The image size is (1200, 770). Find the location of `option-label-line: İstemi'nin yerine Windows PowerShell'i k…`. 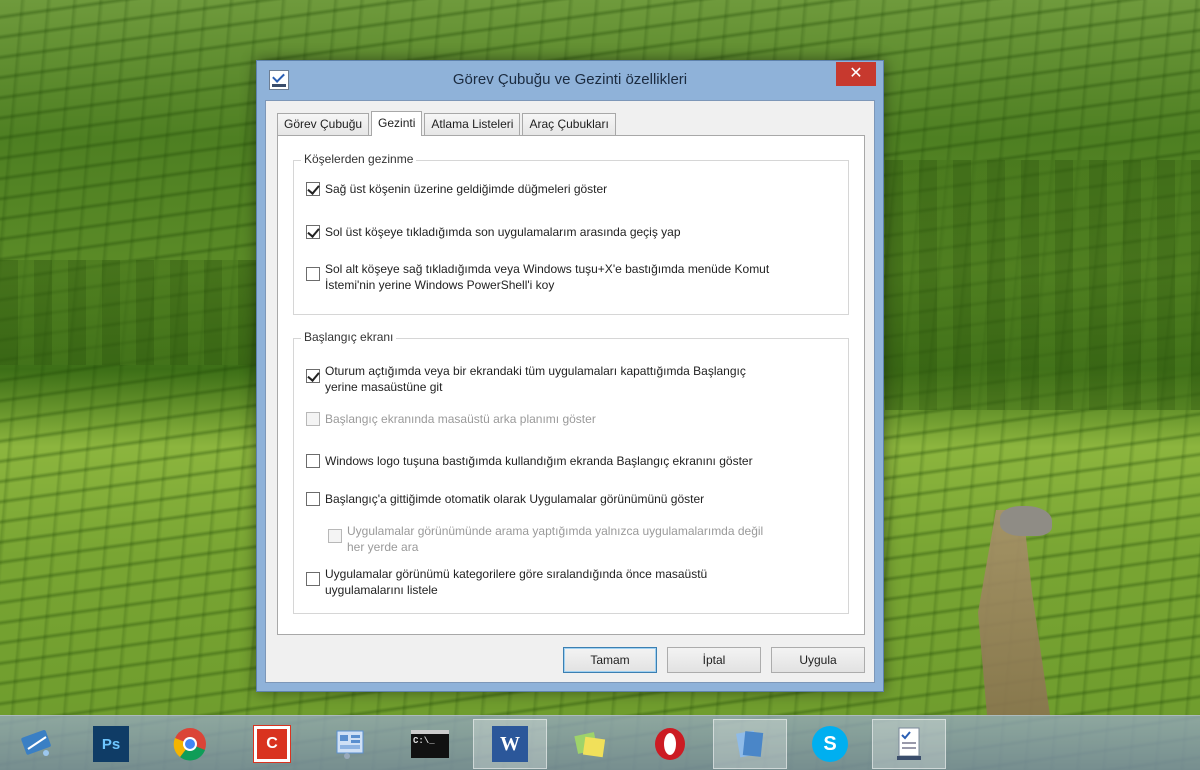

option-label-line: İstemi'nin yerine Windows PowerShell'i k… is located at coordinates (440, 285).